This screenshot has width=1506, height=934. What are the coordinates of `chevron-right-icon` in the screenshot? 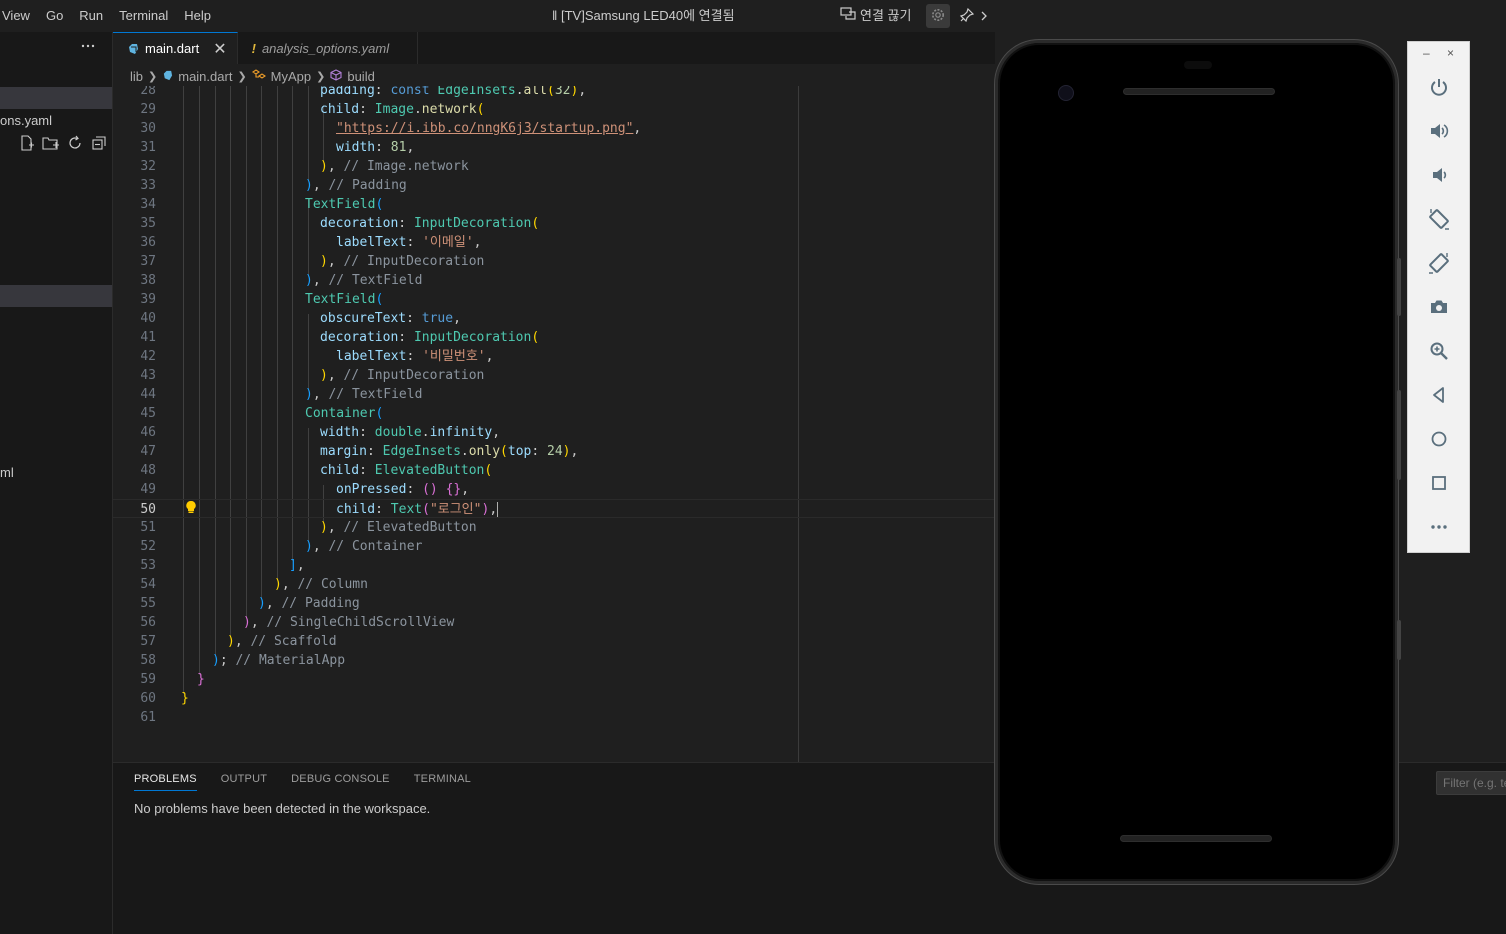 It's located at (984, 16).